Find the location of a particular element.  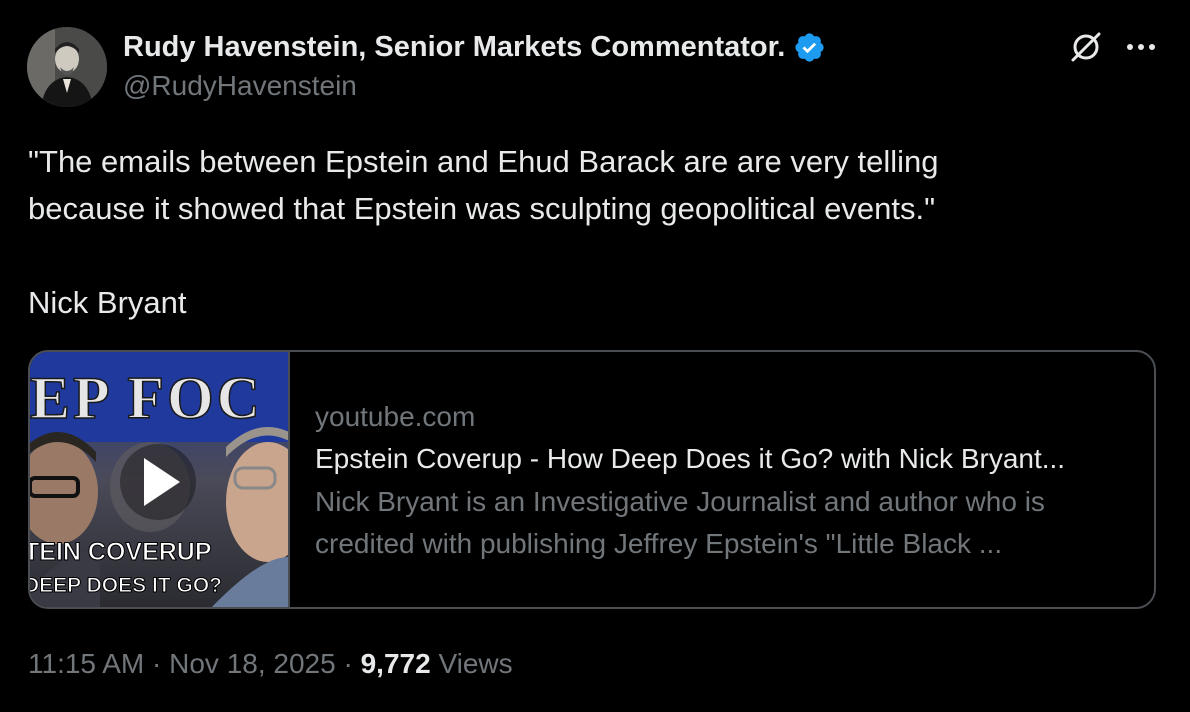

grok-icon is located at coordinates (1086, 47).